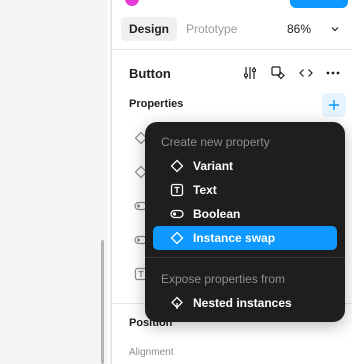  Describe the element at coordinates (245, 190) in the screenshot. I see `menu-item-text: Text` at that location.